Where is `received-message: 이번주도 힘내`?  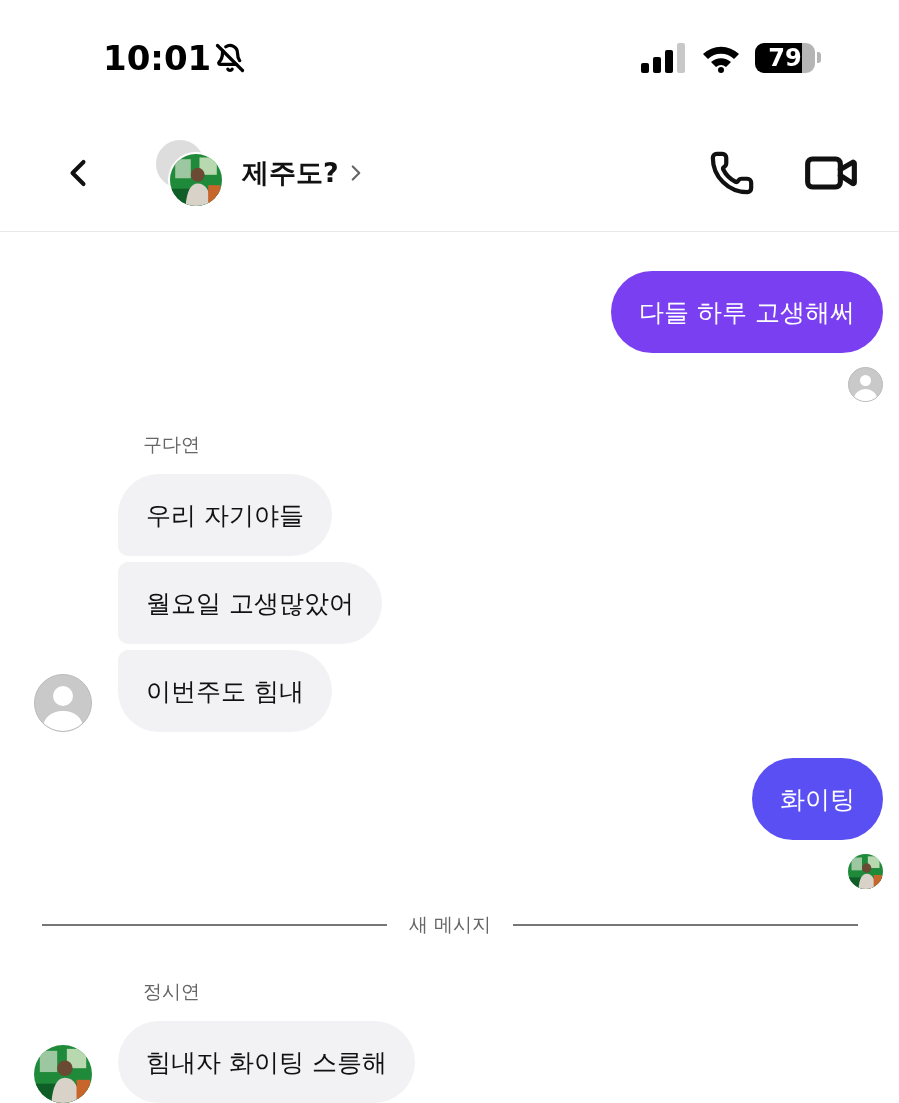 received-message: 이번주도 힘내 is located at coordinates (225, 691).